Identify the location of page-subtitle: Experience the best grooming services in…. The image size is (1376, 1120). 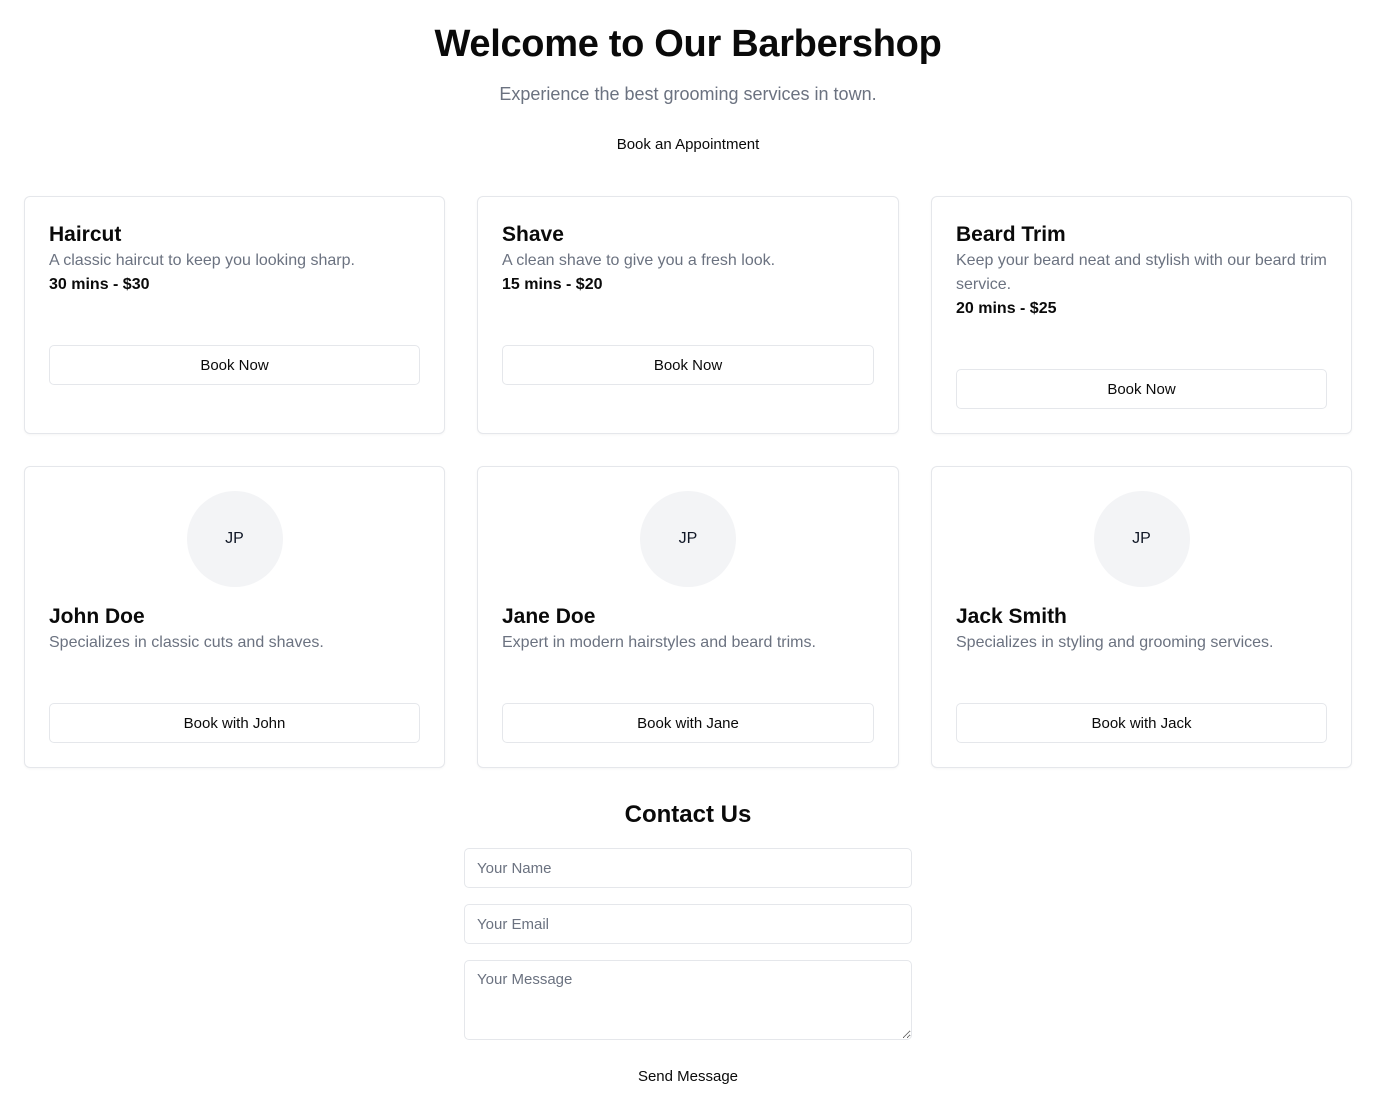
(688, 94).